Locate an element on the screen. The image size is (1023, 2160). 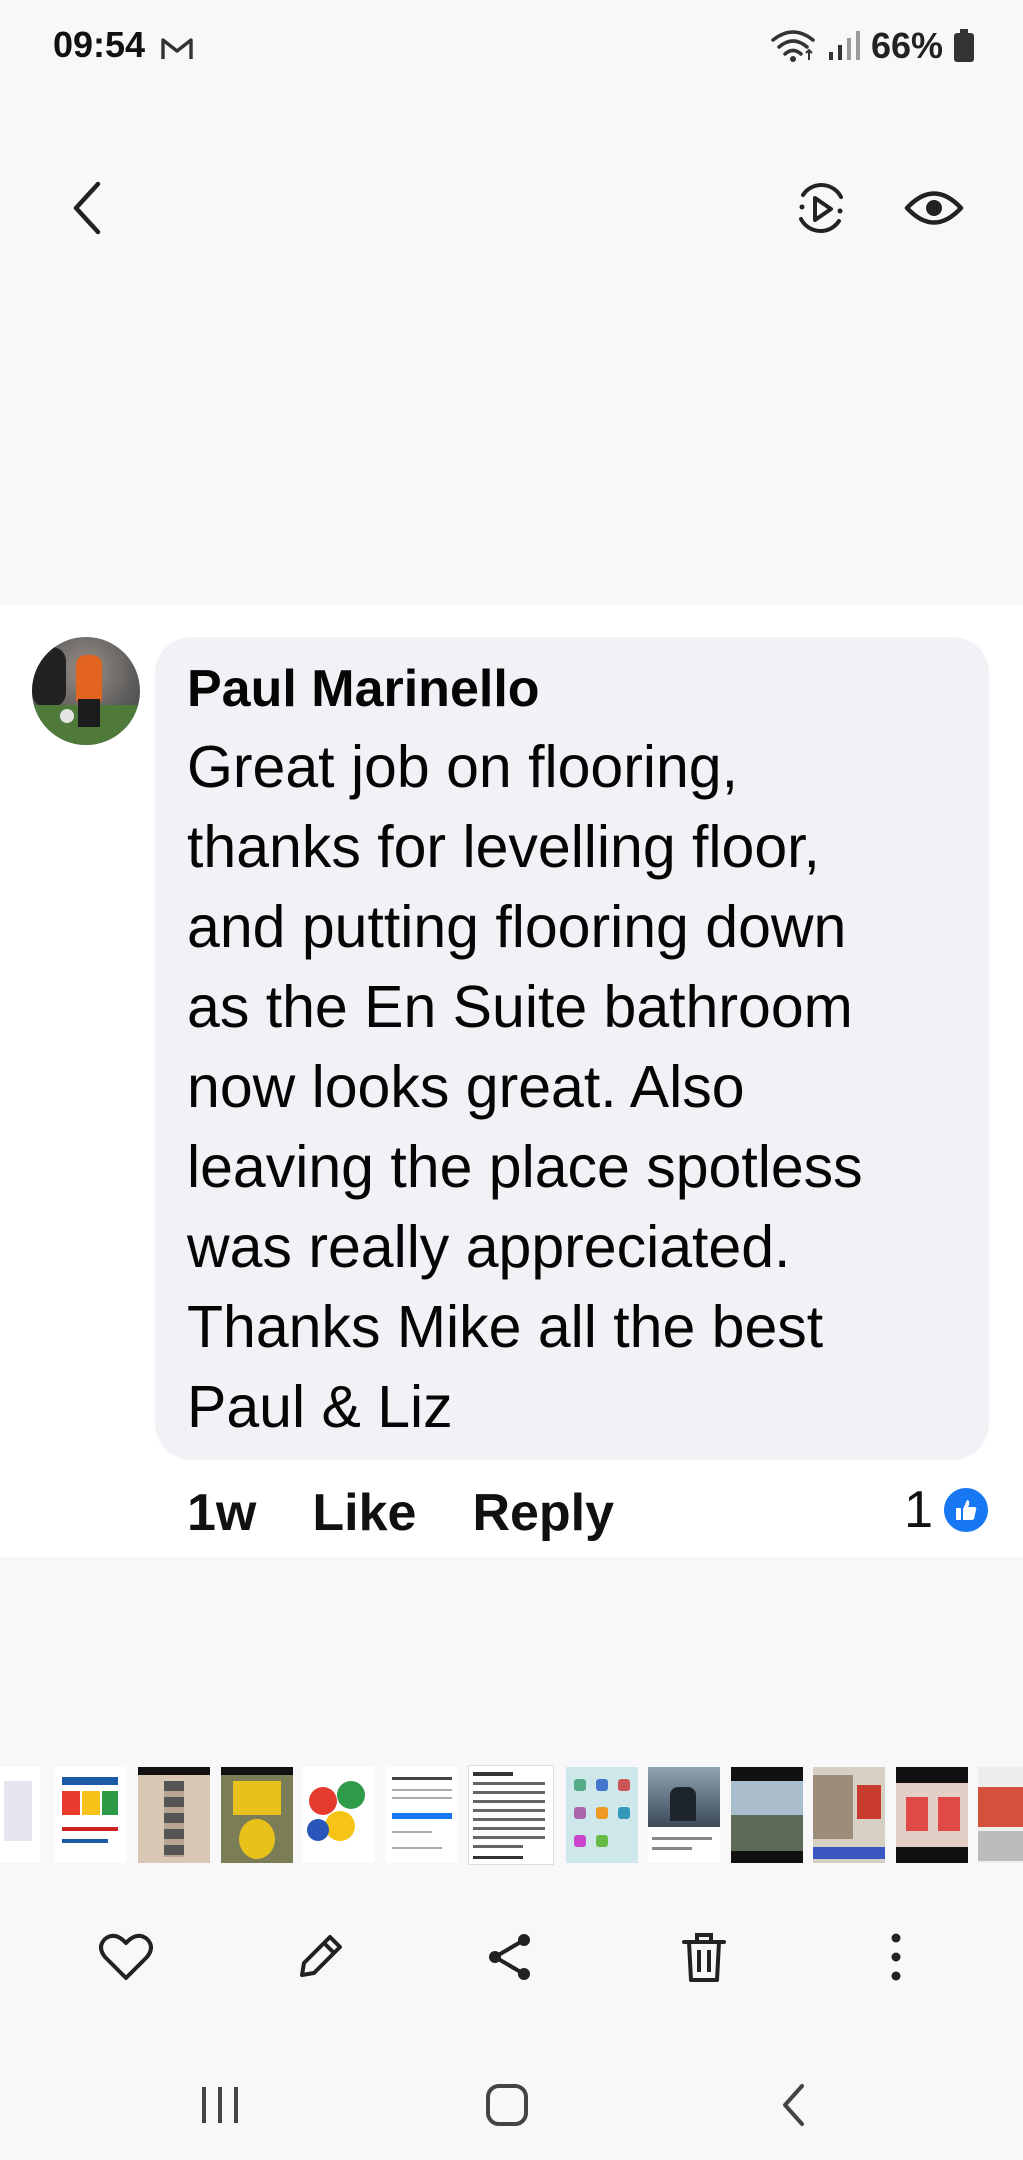
back-nav-icon is located at coordinates (793, 2105).